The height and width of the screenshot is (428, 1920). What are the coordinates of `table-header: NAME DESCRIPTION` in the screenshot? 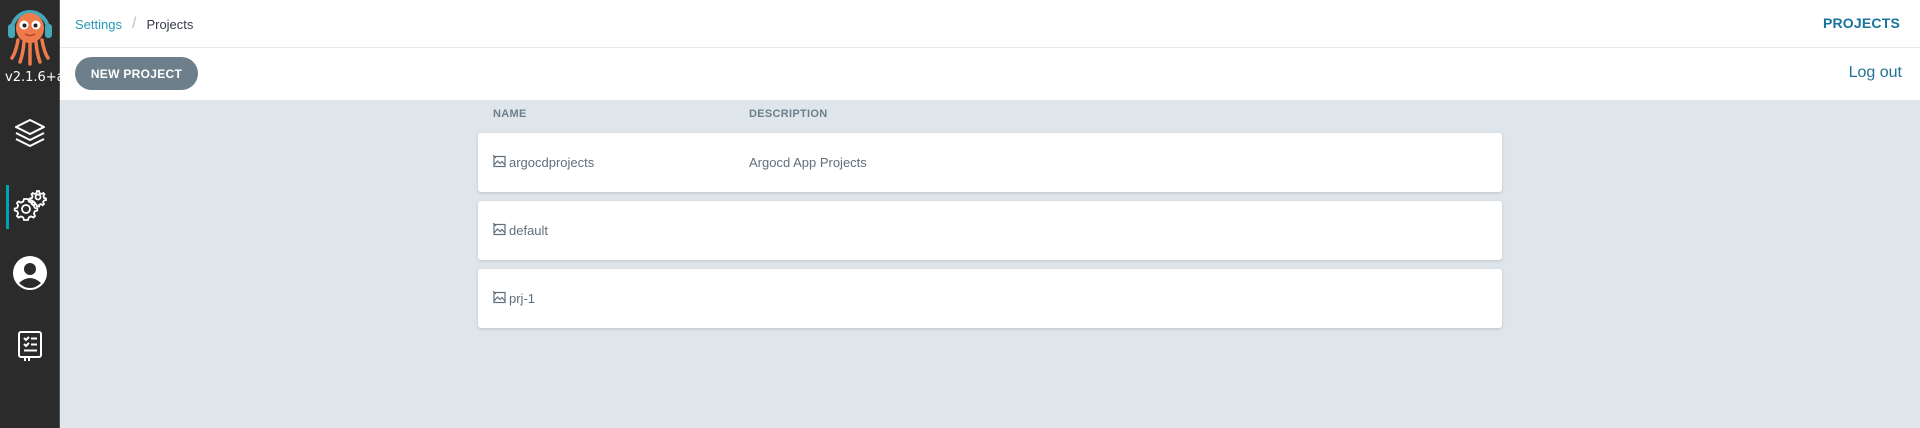 It's located at (990, 115).